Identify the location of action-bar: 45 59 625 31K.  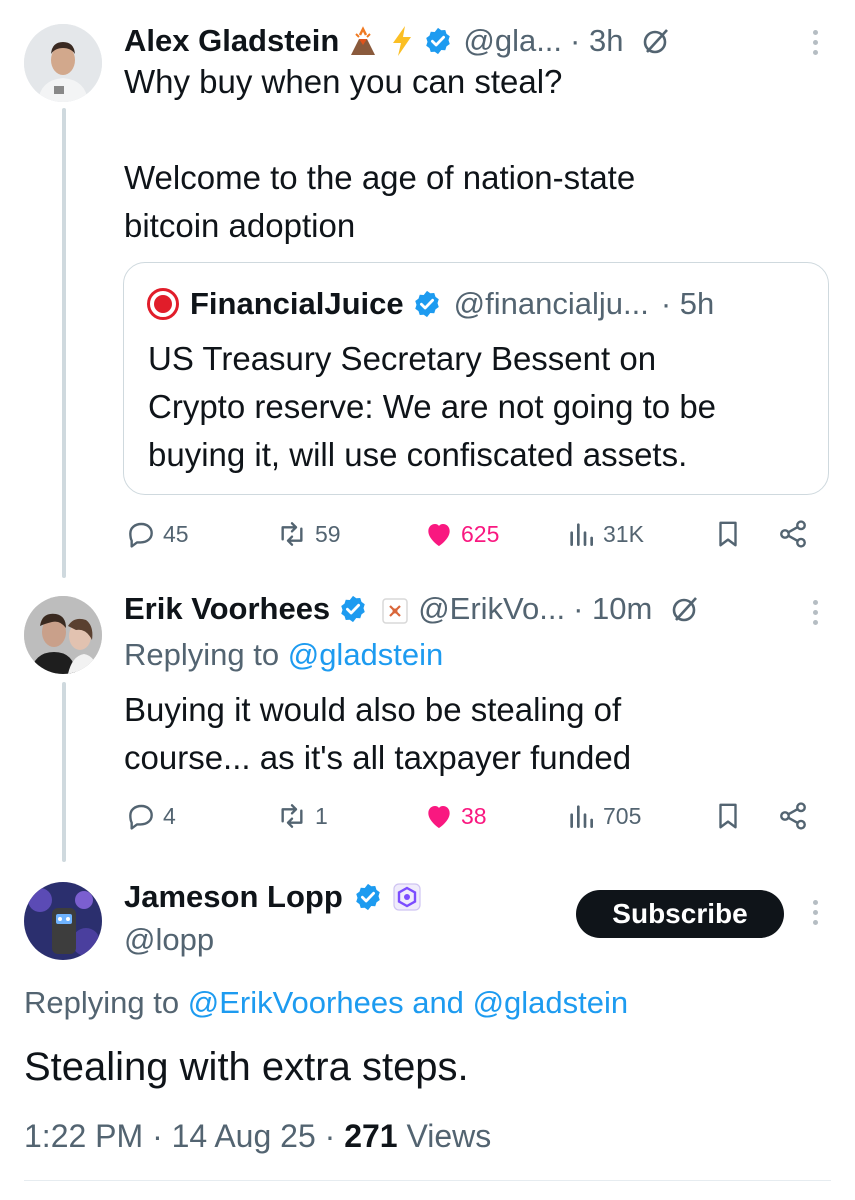
(470, 538).